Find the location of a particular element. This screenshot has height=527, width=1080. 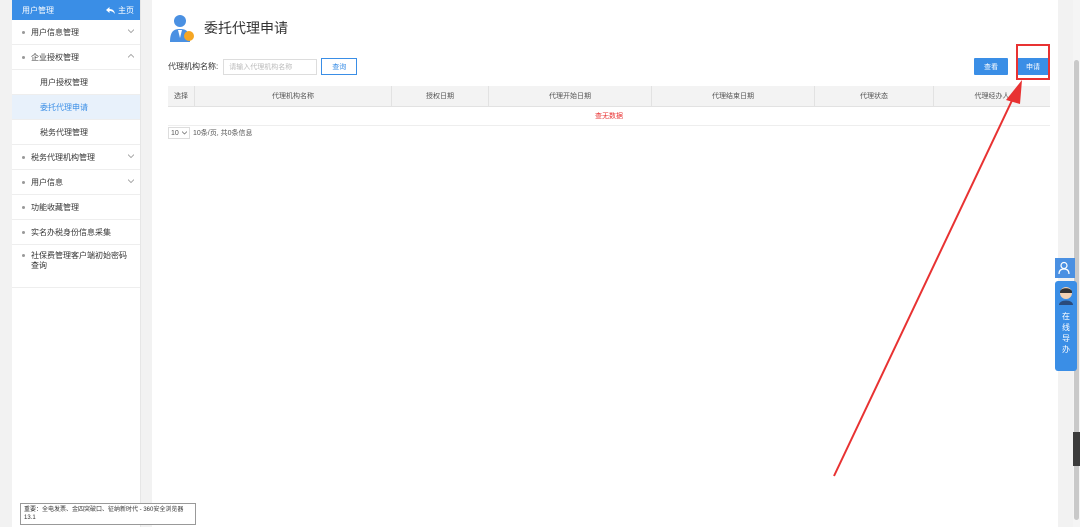

column-header: 代理机构名称 is located at coordinates (293, 96).